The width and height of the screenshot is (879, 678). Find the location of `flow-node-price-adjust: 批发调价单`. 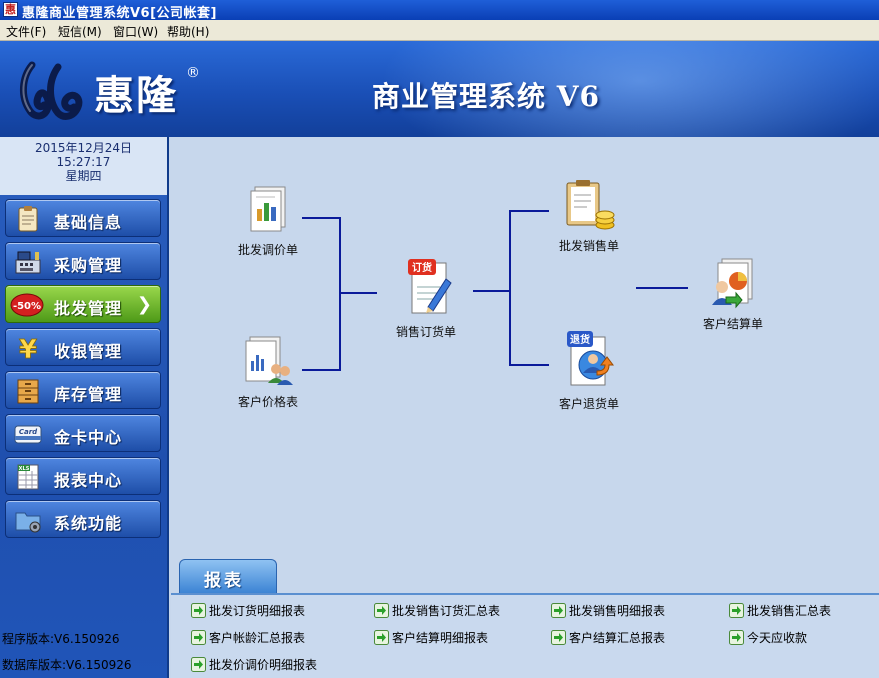

flow-node-price-adjust: 批发调价单 is located at coordinates (268, 221).